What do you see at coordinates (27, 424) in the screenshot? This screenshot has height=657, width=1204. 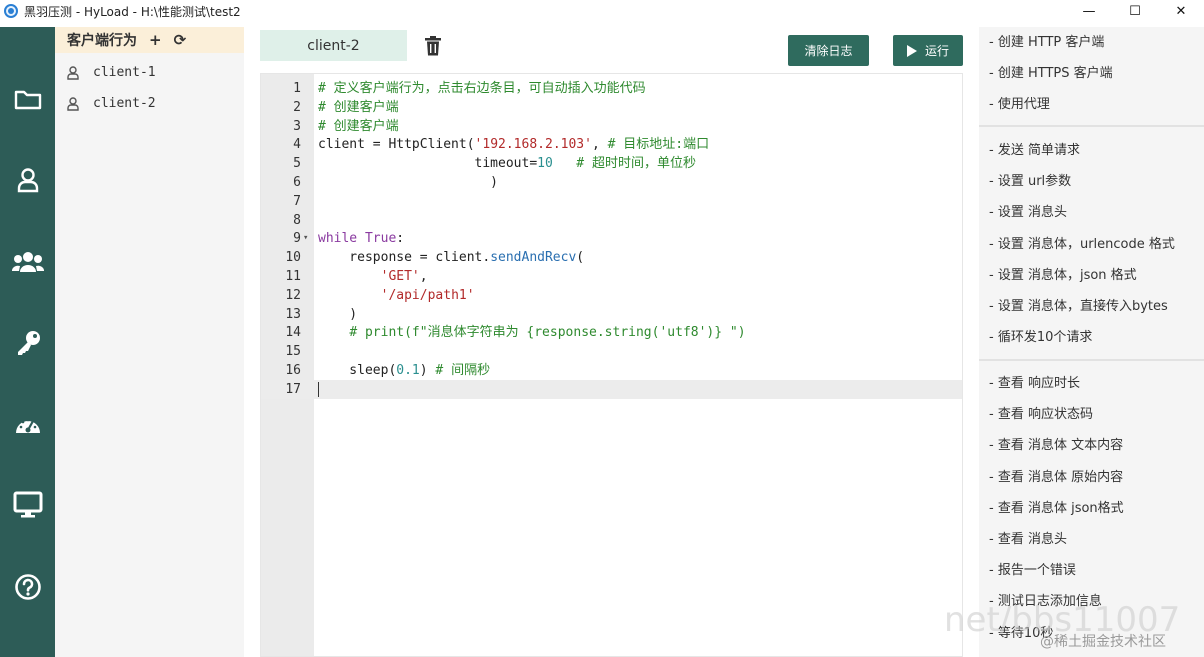 I see `speedometer-icon` at bounding box center [27, 424].